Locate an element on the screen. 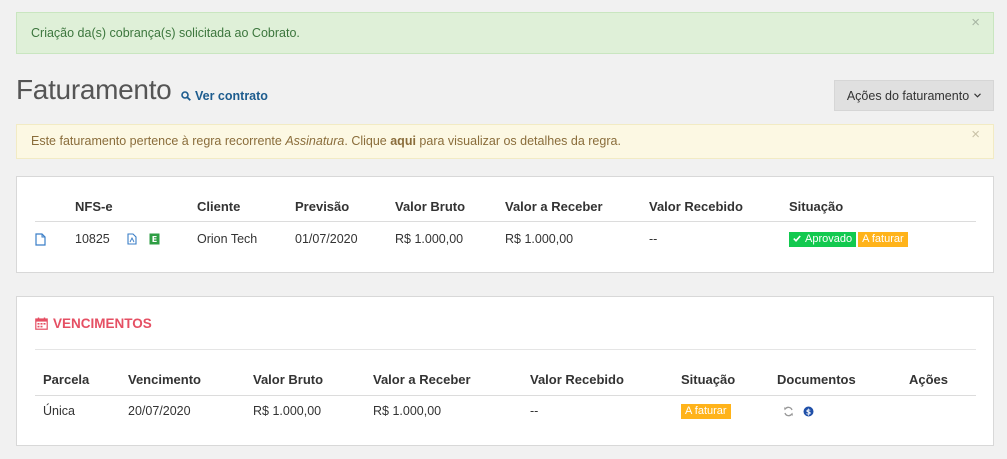 This screenshot has height=459, width=1007. payment-icon: $ is located at coordinates (808, 411).